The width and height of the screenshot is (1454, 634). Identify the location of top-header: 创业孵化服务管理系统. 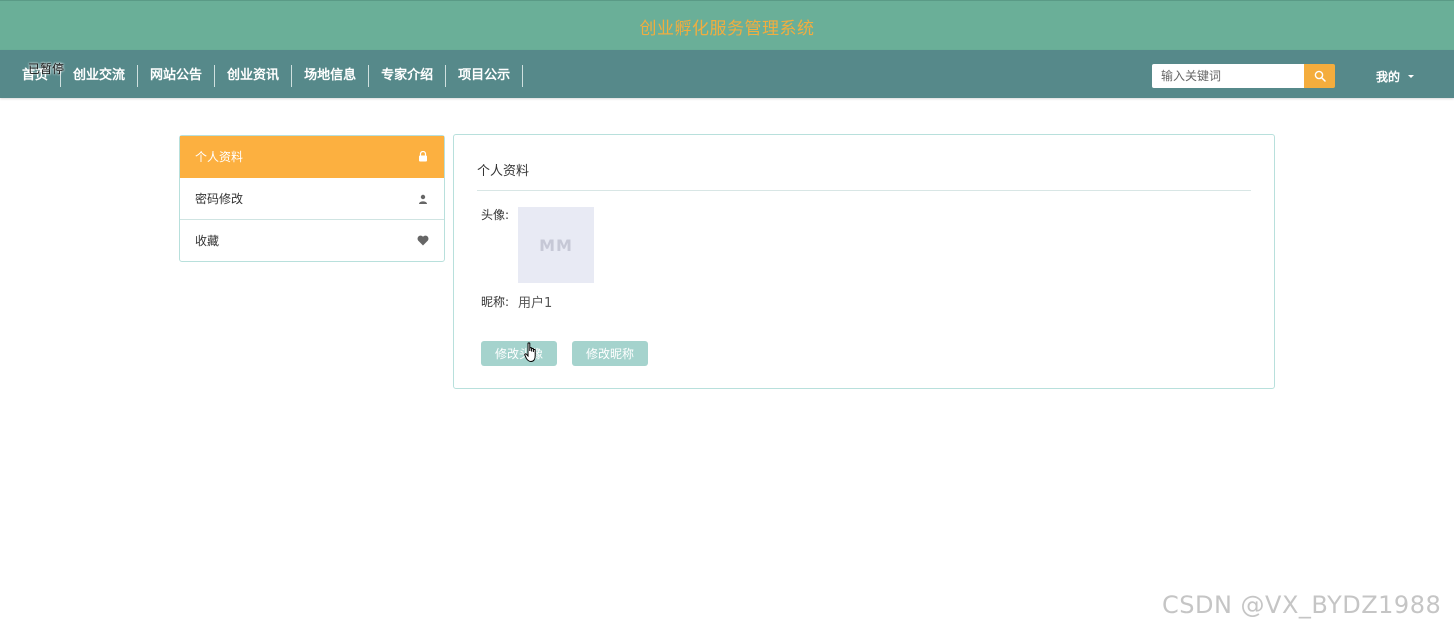
(727, 25).